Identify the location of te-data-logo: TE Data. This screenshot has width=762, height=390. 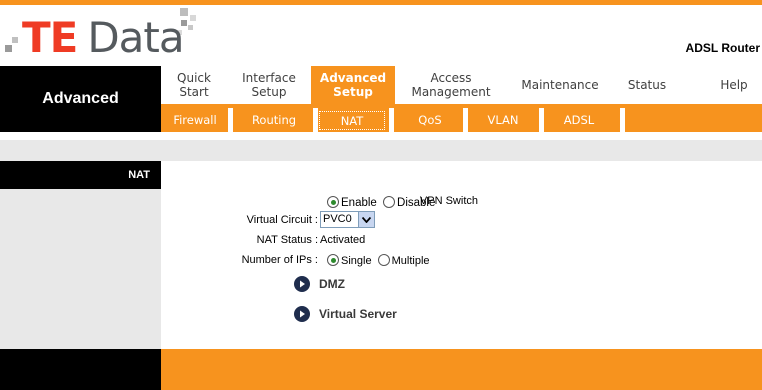
(102, 33).